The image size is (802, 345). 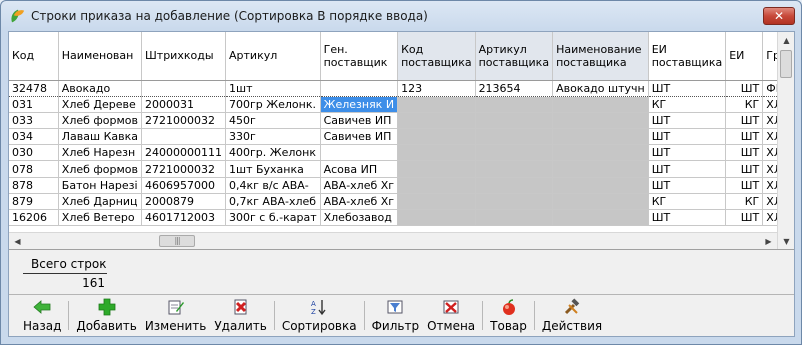 I want to click on column-header: ЕИ поставщика, so click(x=687, y=56).